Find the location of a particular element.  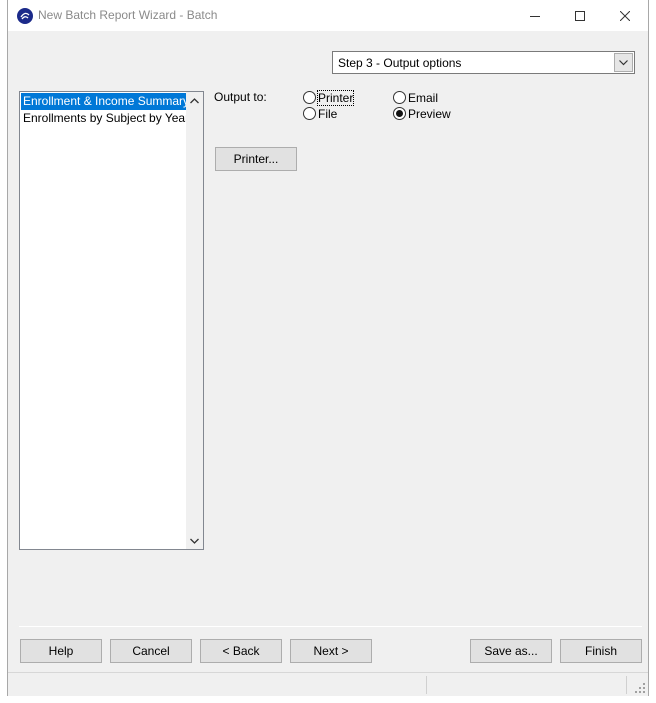

resize-grip-icon is located at coordinates (640, 688).